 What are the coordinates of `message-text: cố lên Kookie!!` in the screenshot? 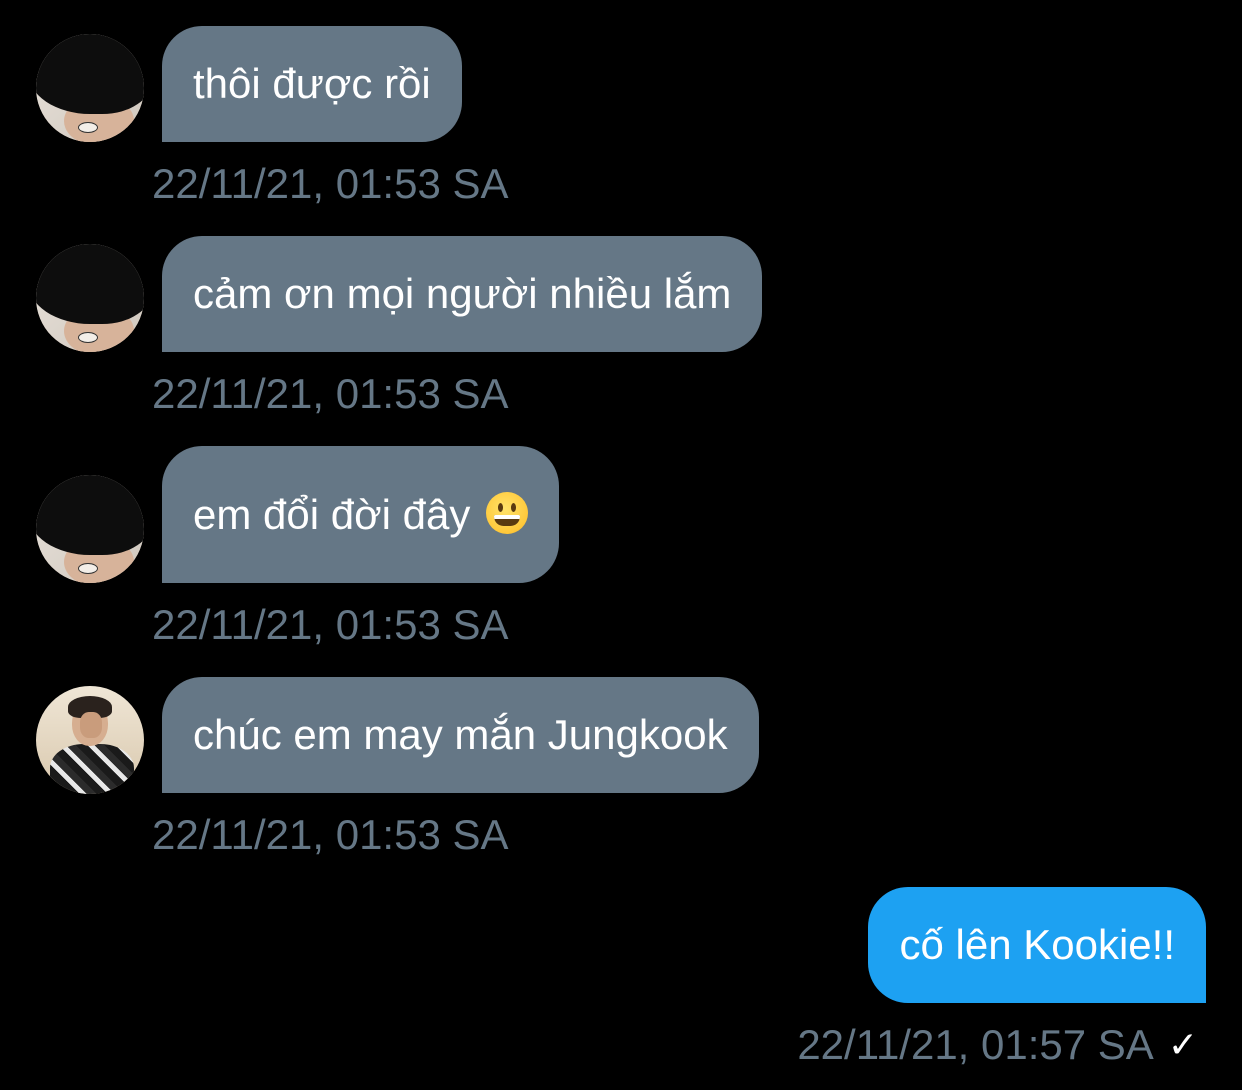 It's located at (1037, 944).